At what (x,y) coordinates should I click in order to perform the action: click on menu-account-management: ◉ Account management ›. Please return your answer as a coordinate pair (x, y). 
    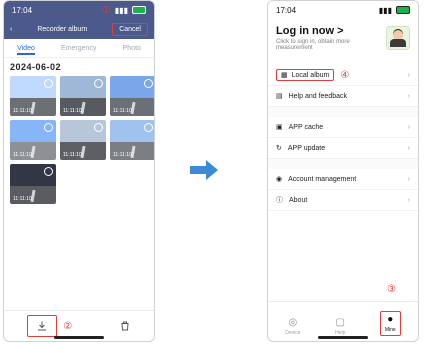
    Looking at the image, I should click on (343, 179).